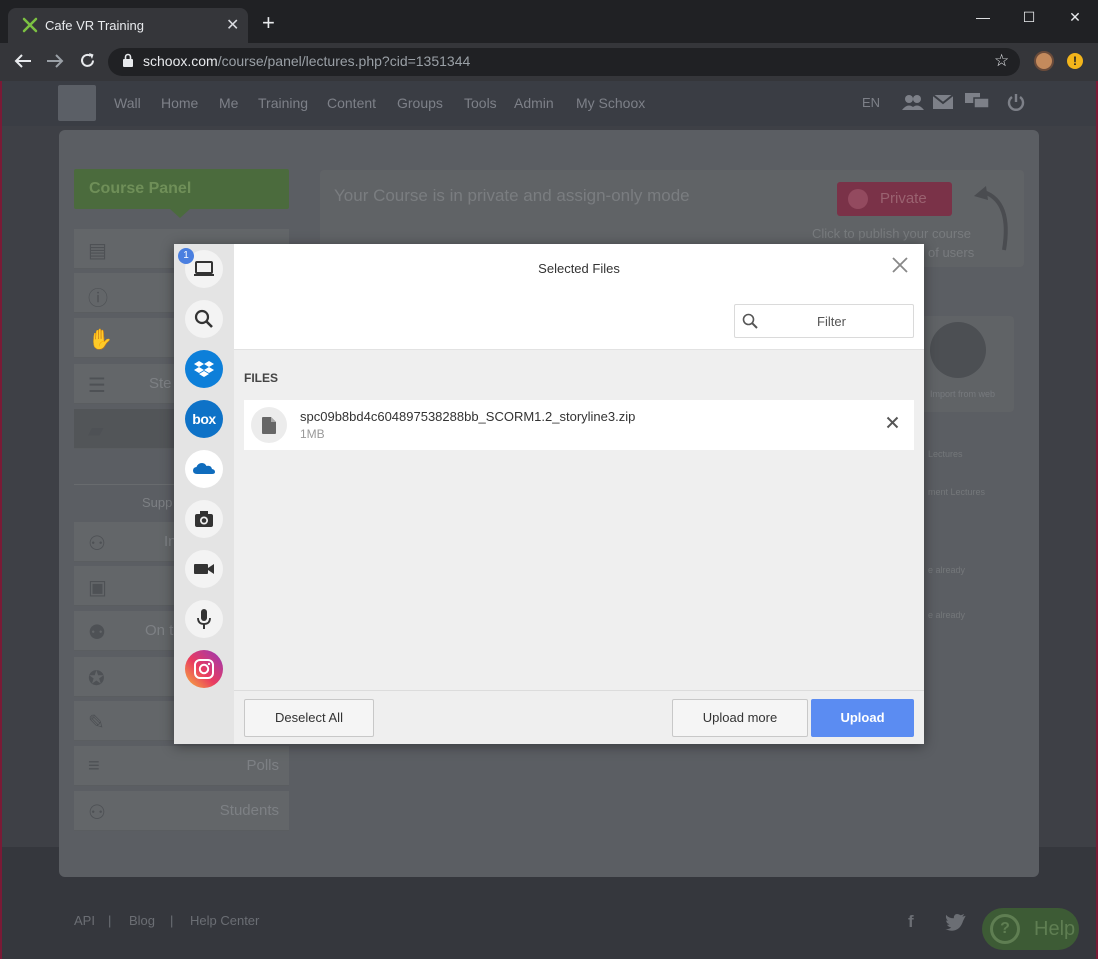  I want to click on folder-icon: ▰, so click(96, 431).